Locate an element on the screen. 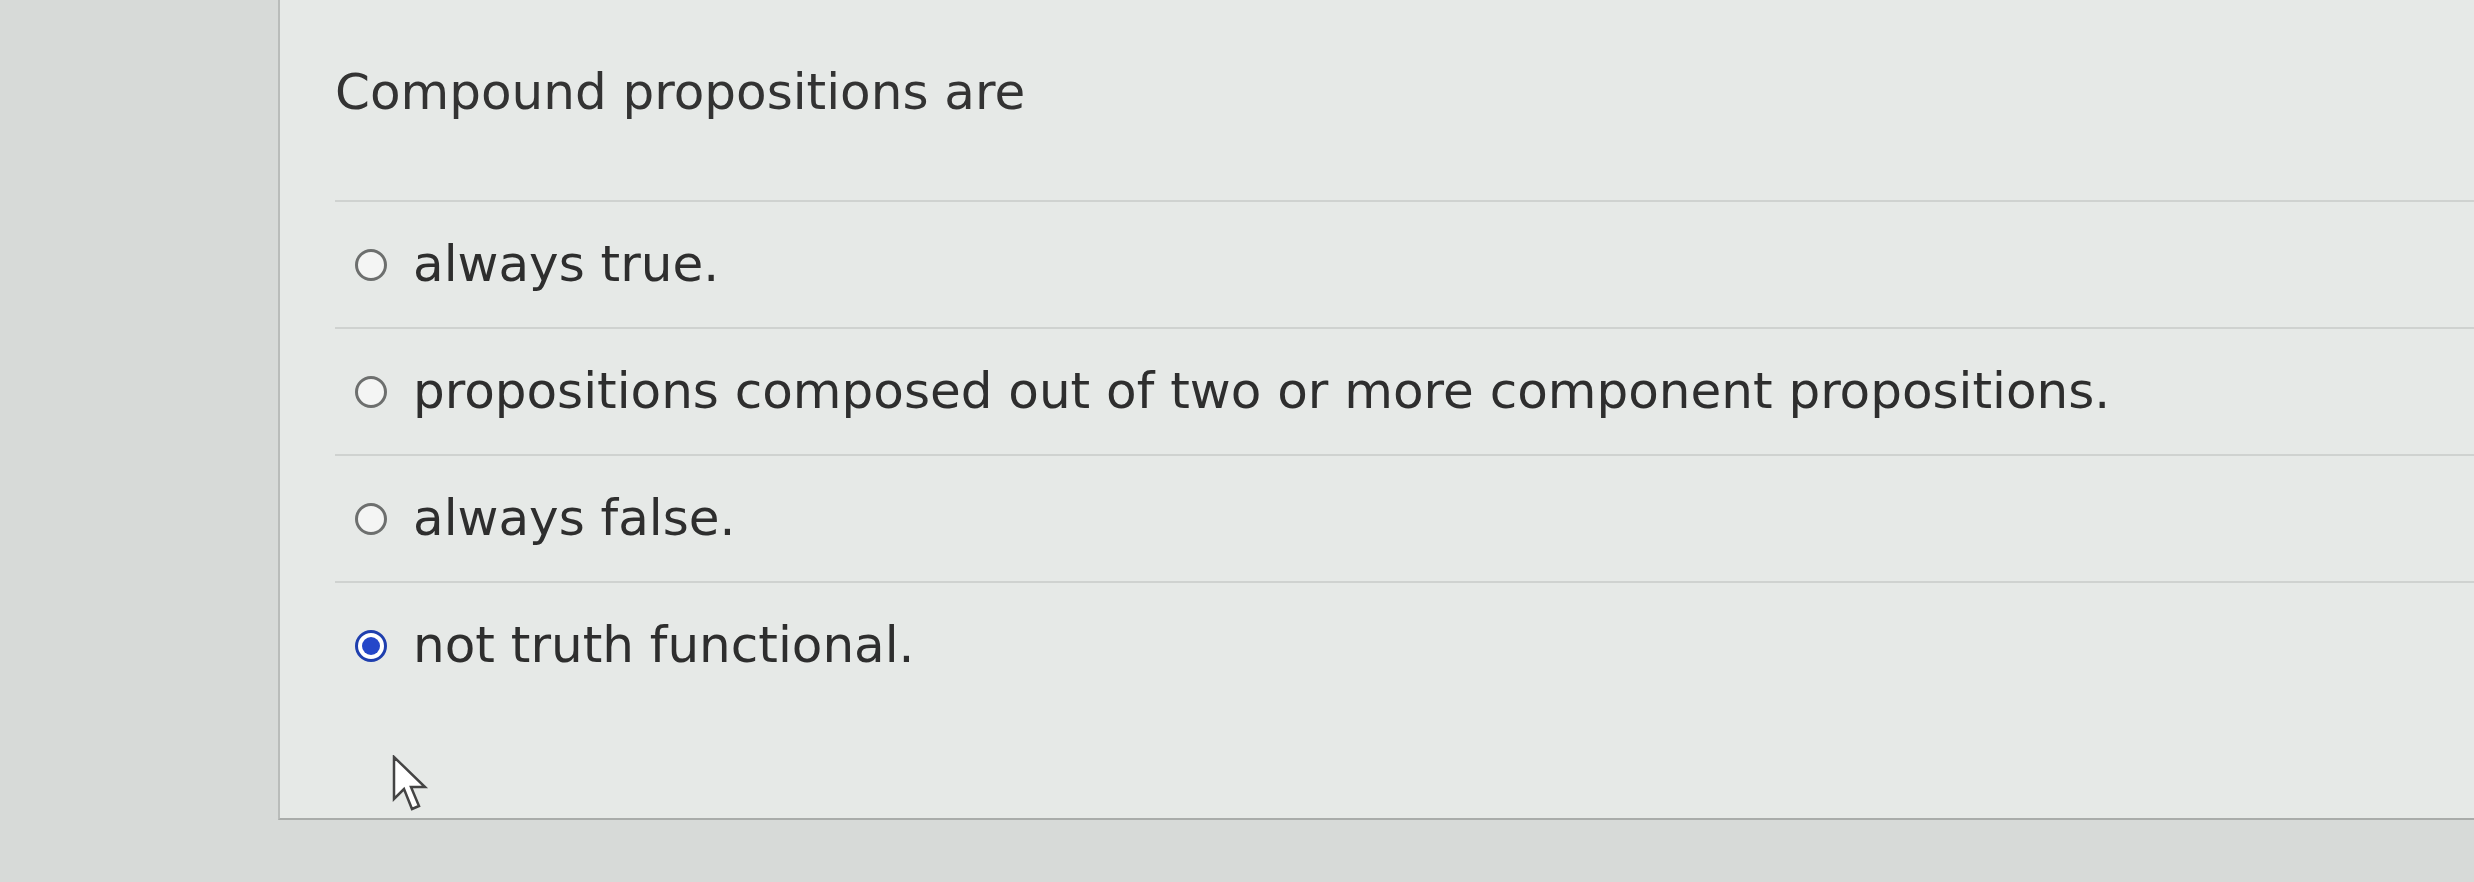 This screenshot has width=2474, height=882. option-label: not truth functional. is located at coordinates (664, 645).